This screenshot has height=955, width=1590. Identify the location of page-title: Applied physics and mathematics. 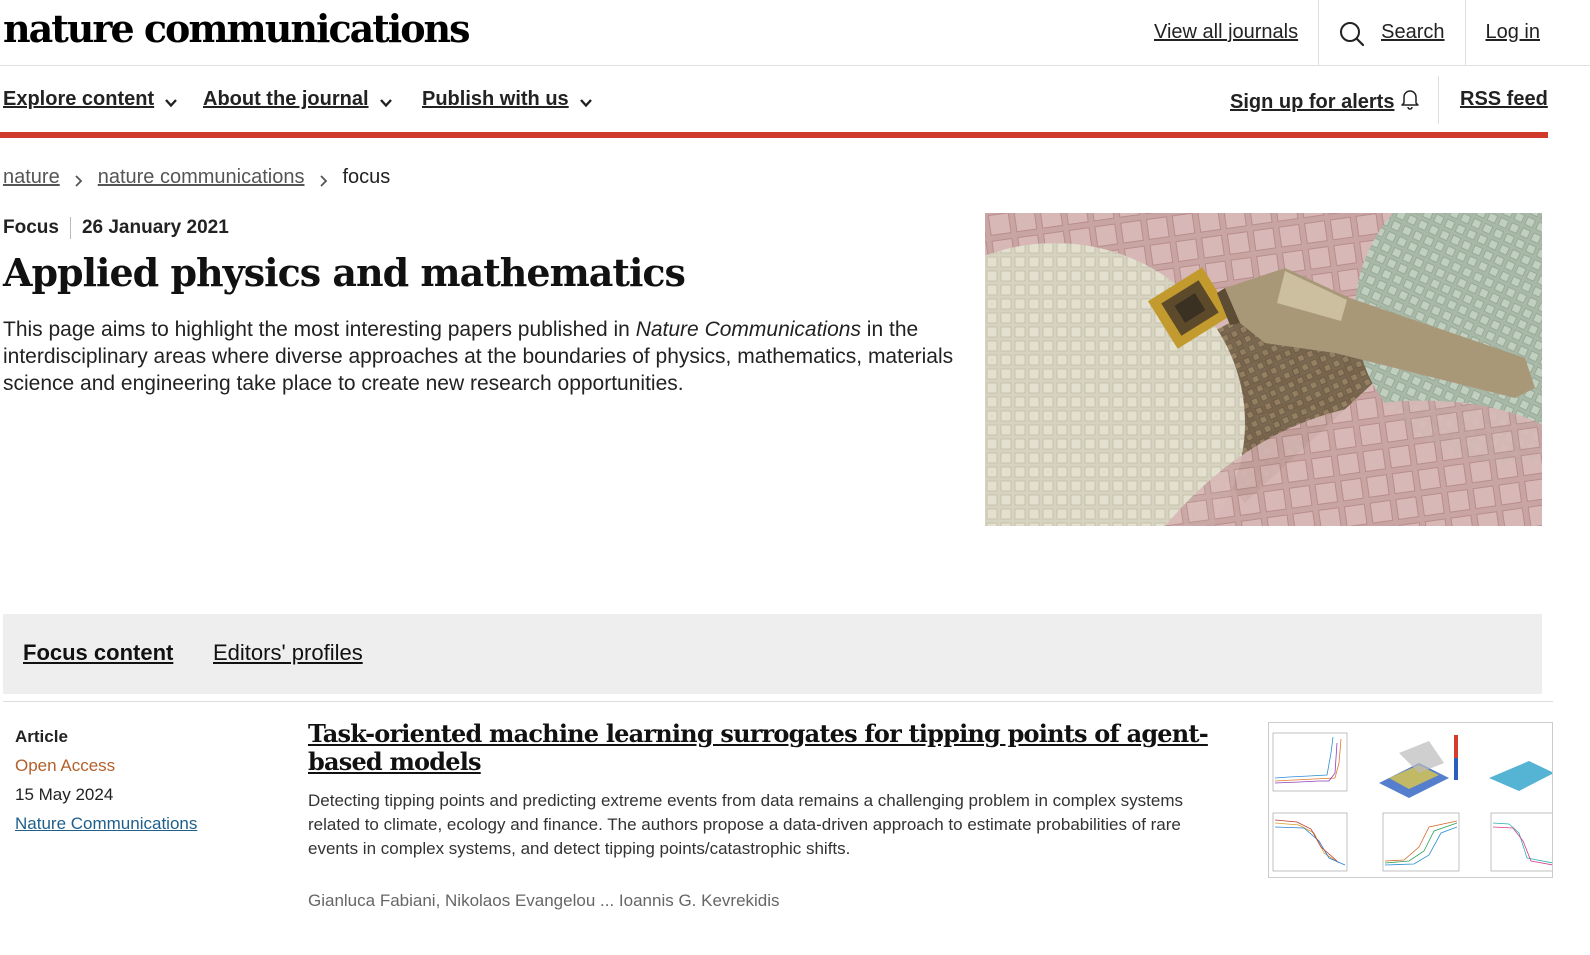
(344, 272).